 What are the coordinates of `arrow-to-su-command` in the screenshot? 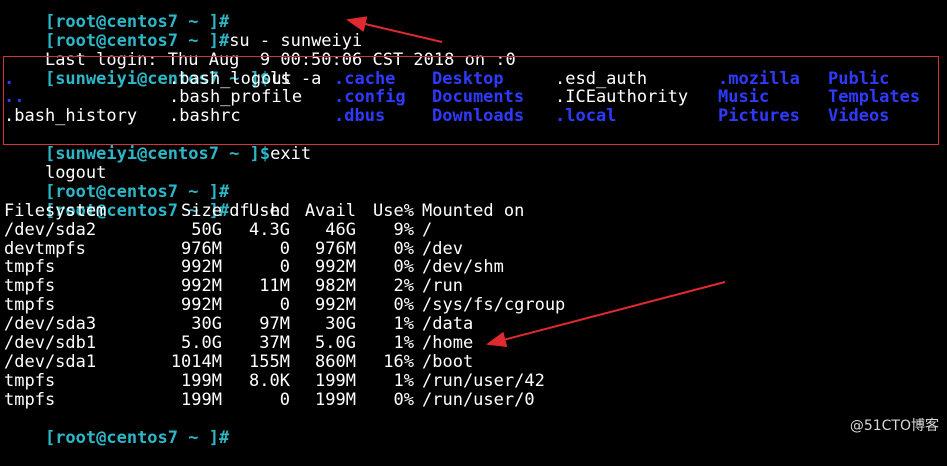 It's located at (394, 29).